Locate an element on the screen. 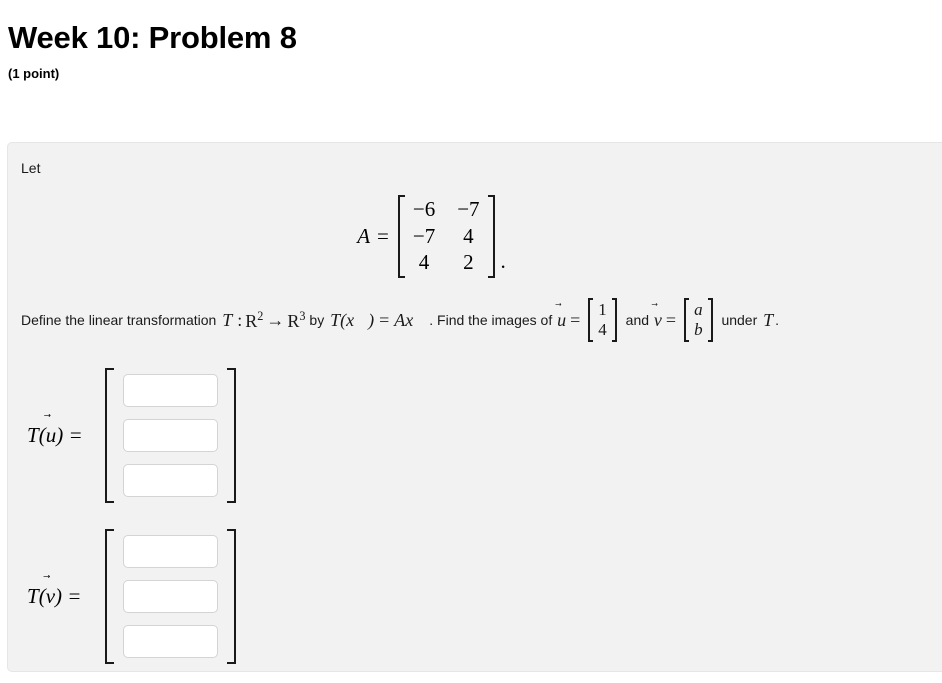 The height and width of the screenshot is (683, 942). vector-v-value: a b is located at coordinates (698, 319).